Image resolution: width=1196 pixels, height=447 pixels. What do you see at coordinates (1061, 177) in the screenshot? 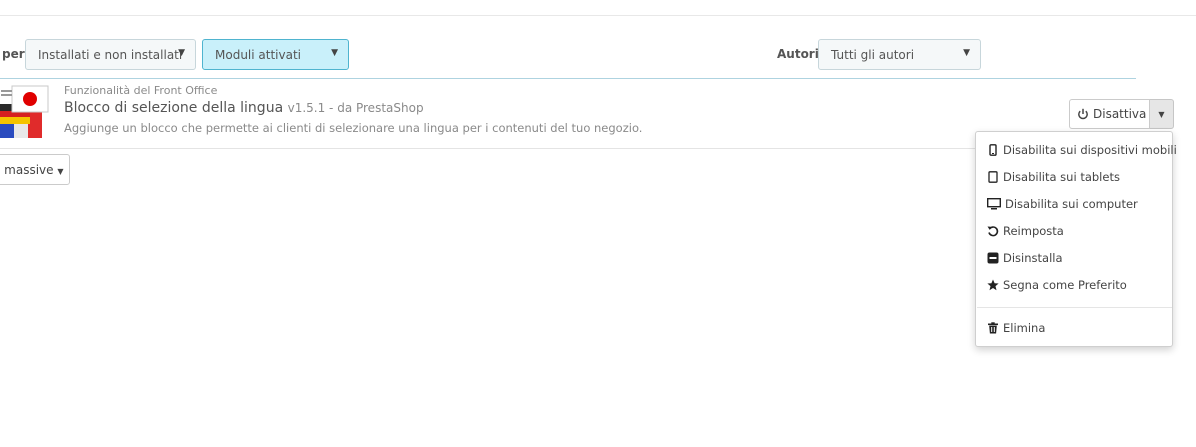
I see `menu-item-label: Disabilita sui tablets` at bounding box center [1061, 177].